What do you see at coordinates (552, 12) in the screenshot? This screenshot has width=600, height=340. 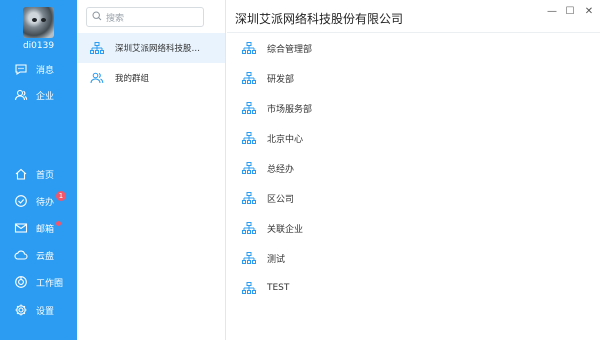 I see `minimize-button: —` at bounding box center [552, 12].